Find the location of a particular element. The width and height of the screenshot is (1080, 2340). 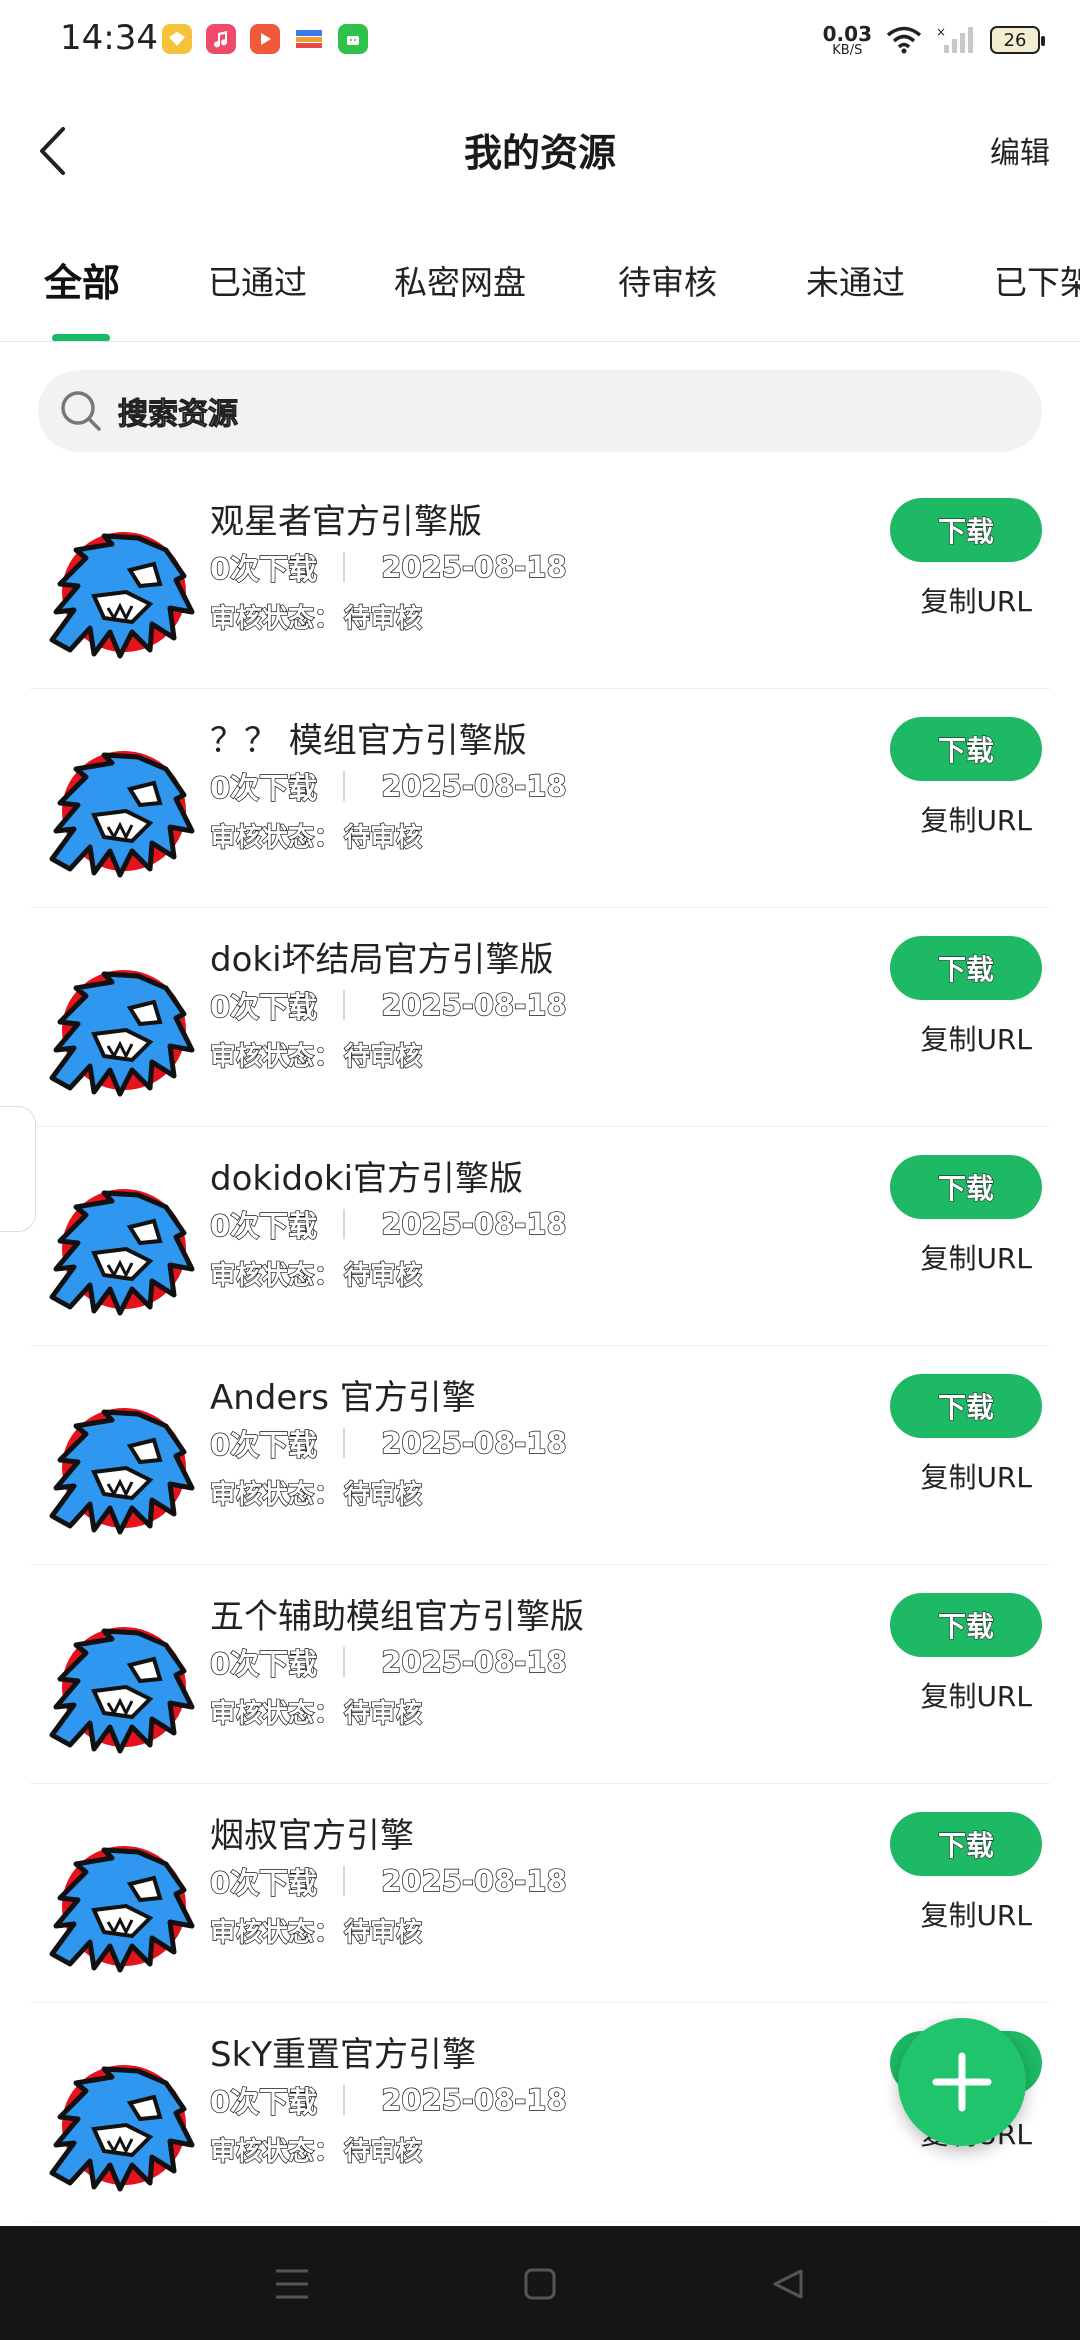

resource-title: dokidoki官方引擎版 is located at coordinates (367, 1179).